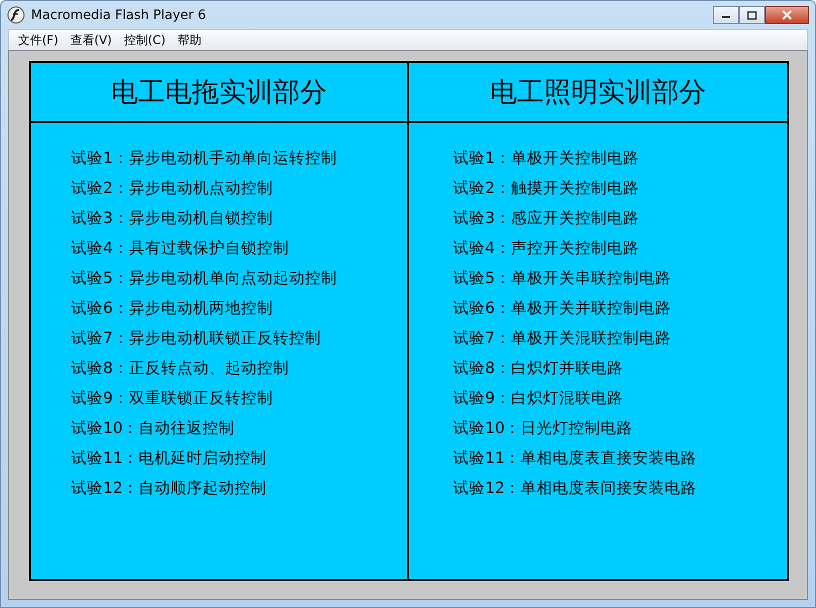  I want to click on lesson-link: 试验4：具有过载保护自锁控制, so click(239, 248).